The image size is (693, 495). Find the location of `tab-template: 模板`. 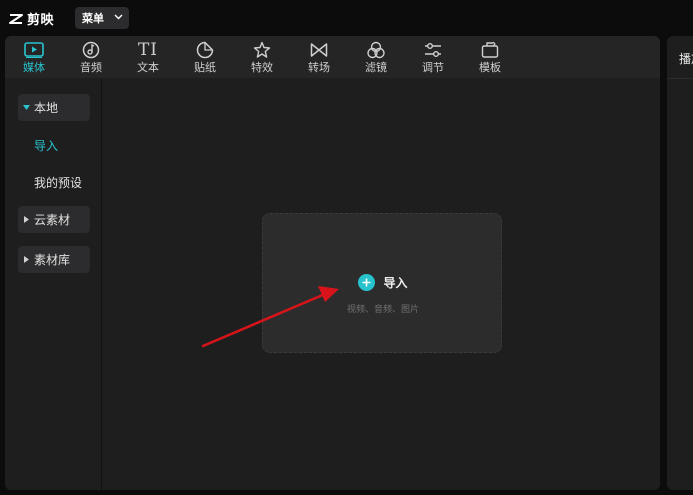

tab-template: 模板 is located at coordinates (490, 57).